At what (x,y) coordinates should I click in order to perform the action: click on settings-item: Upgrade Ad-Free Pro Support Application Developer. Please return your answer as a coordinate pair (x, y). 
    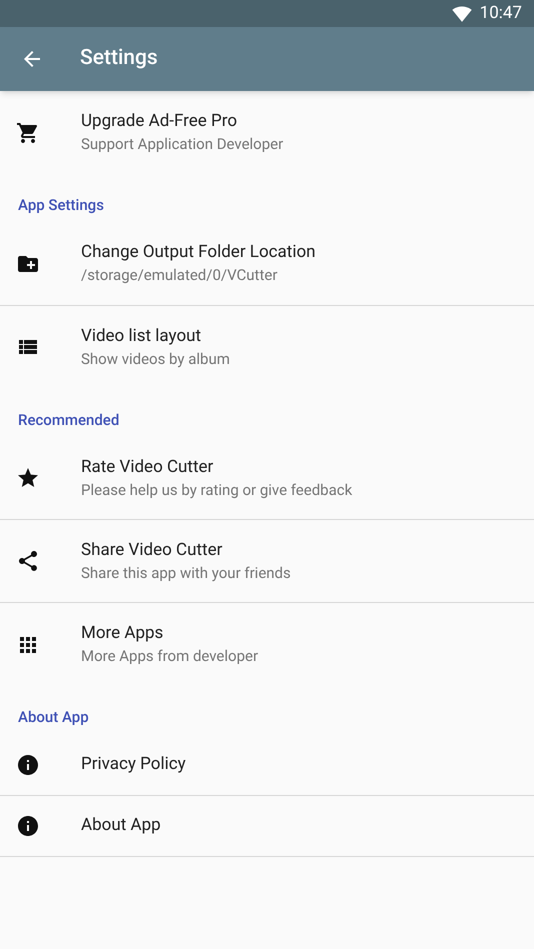
    Looking at the image, I should click on (267, 132).